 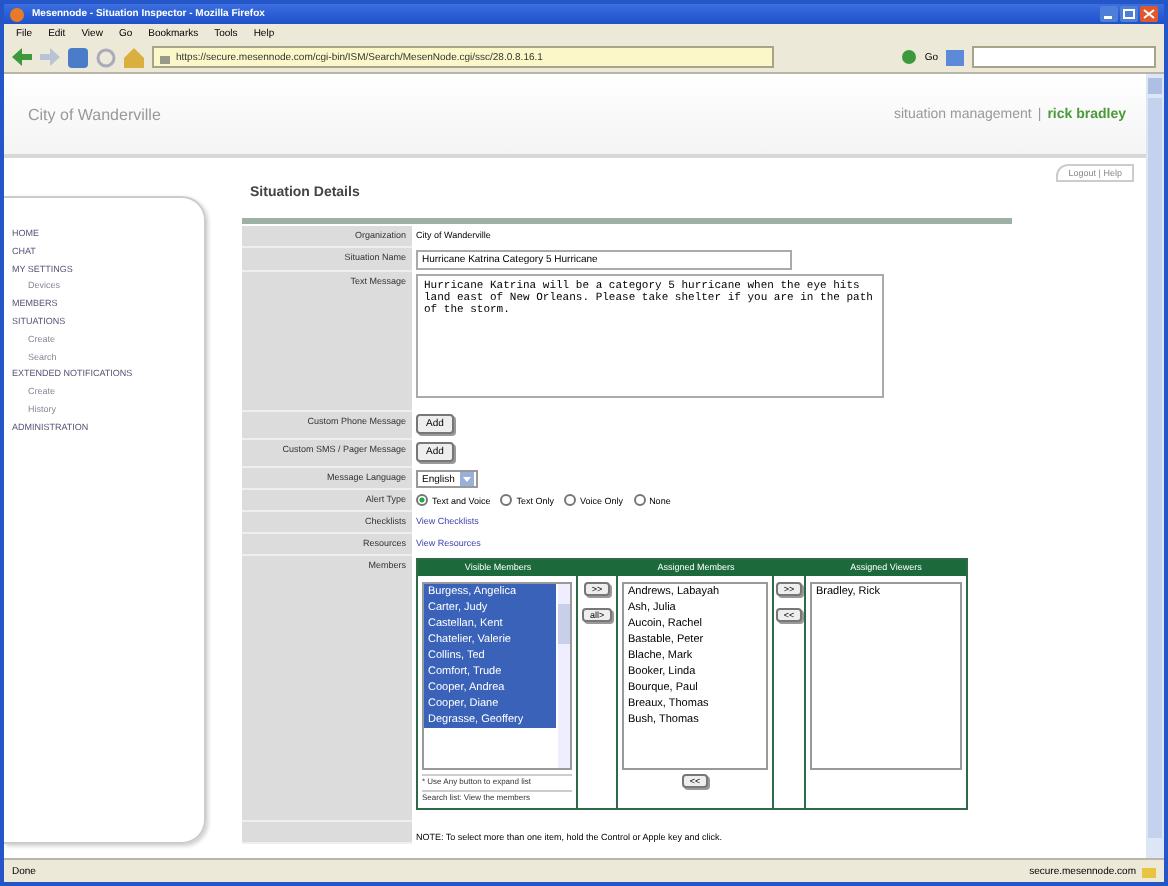 What do you see at coordinates (1109, 14) in the screenshot?
I see `minimize-icon` at bounding box center [1109, 14].